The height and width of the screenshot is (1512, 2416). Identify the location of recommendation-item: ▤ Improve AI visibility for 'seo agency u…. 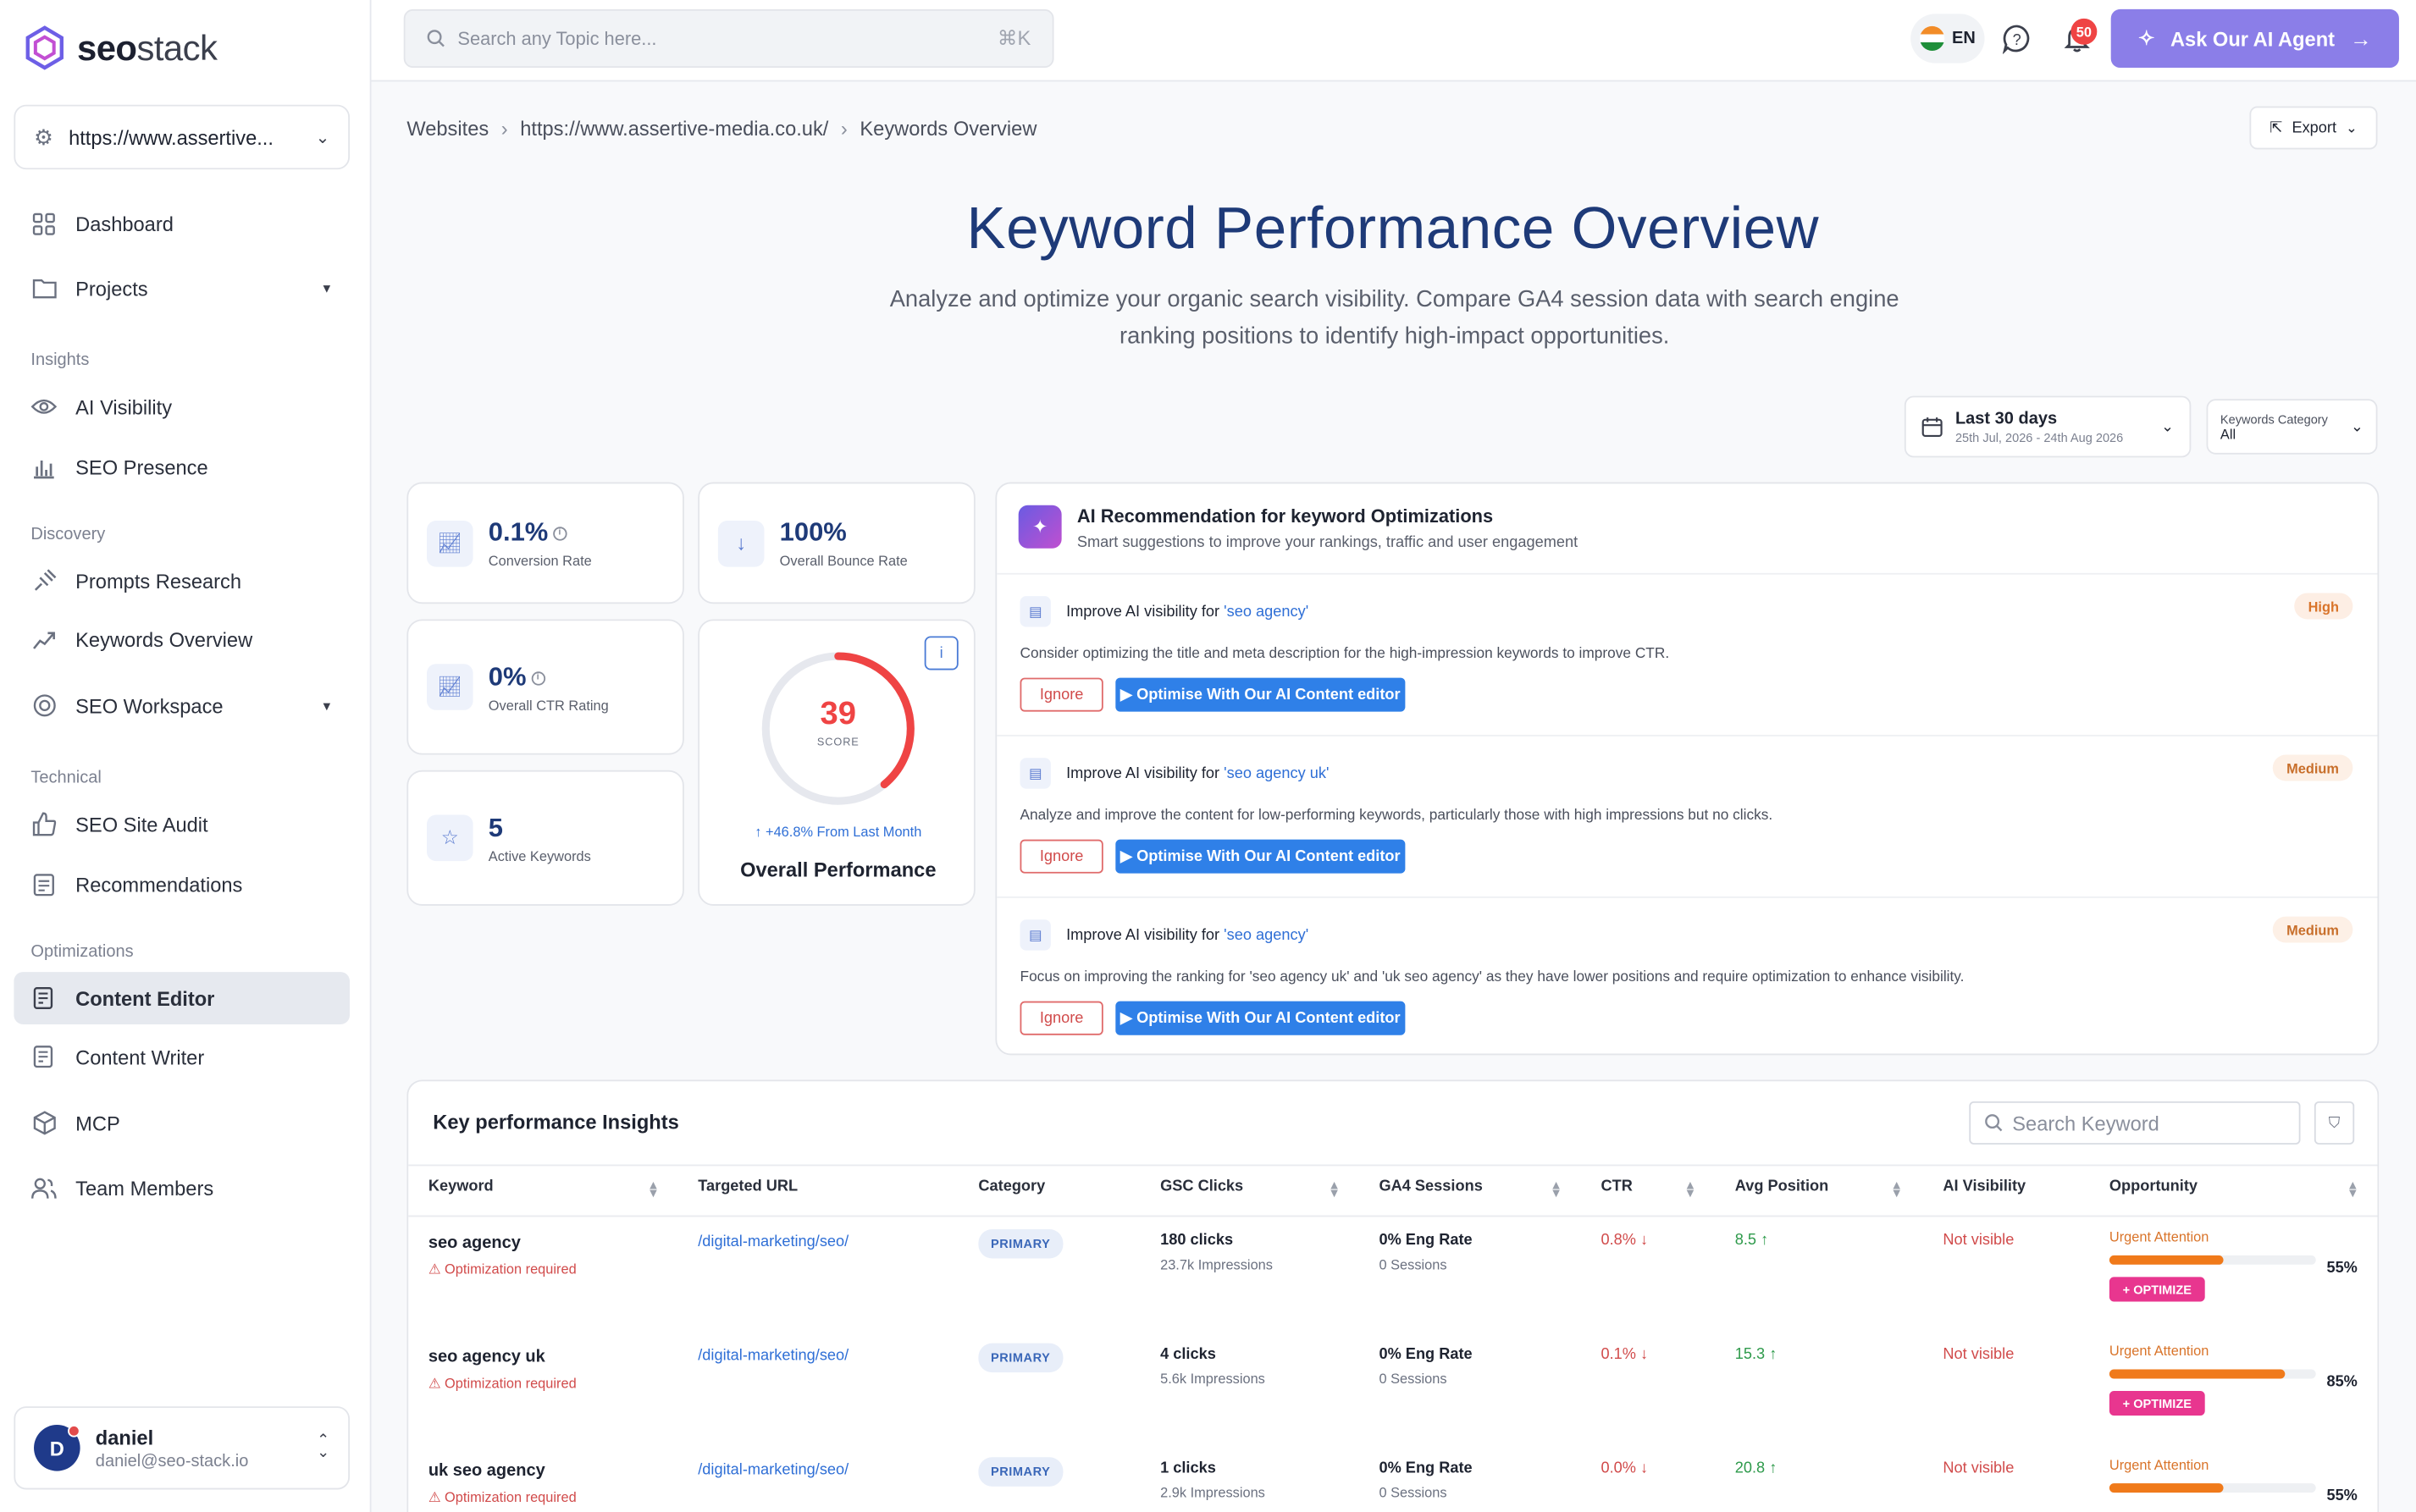
(1687, 815).